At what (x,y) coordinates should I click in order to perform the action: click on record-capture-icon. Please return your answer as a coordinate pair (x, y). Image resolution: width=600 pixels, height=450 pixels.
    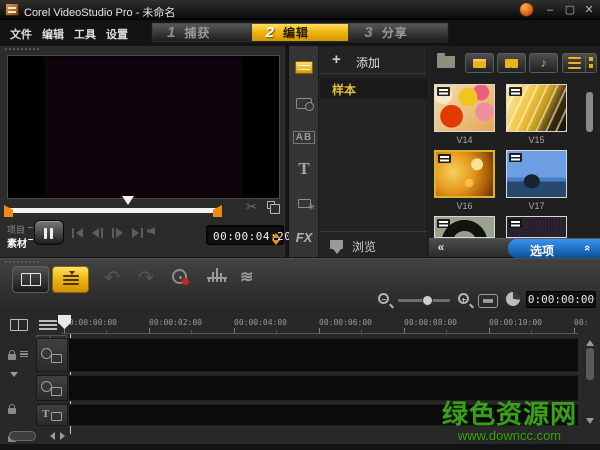
    Looking at the image, I should click on (180, 277).